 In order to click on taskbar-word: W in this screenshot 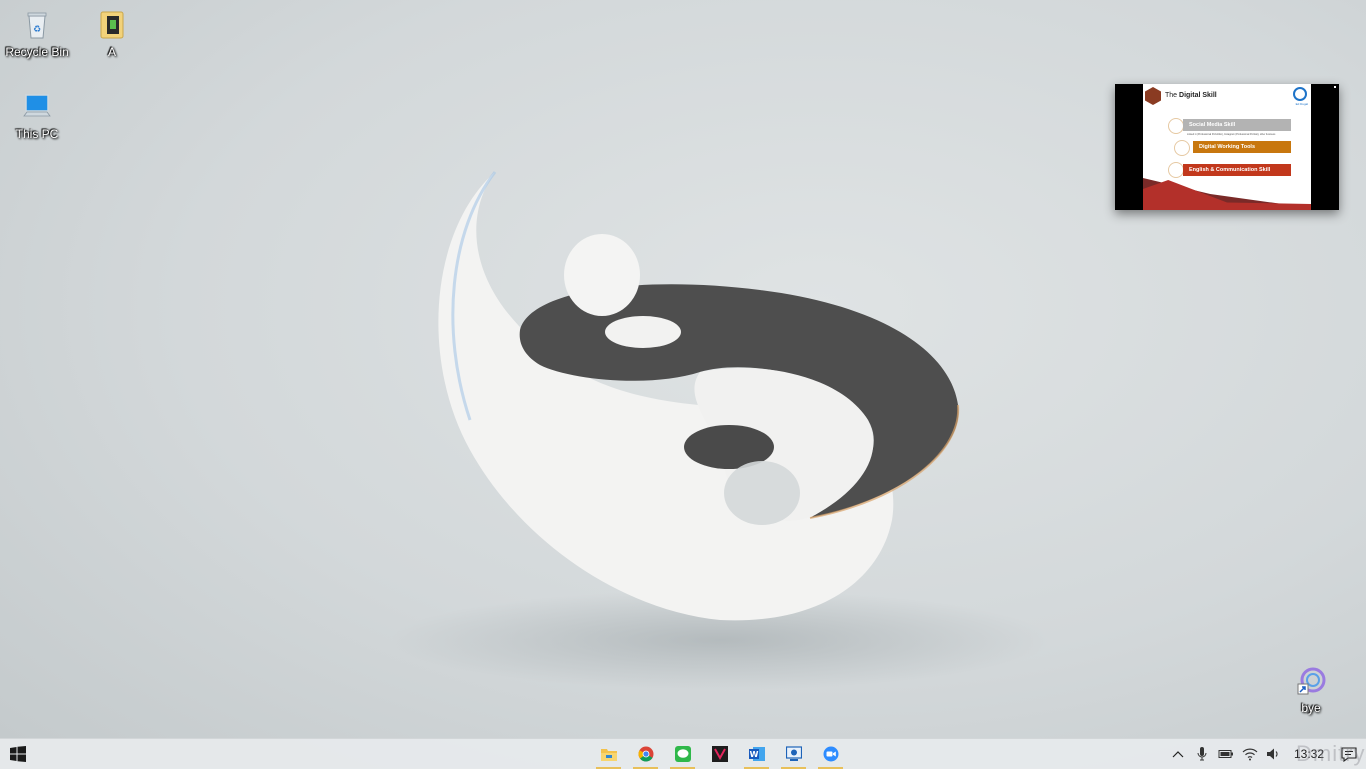, I will do `click(756, 754)`.